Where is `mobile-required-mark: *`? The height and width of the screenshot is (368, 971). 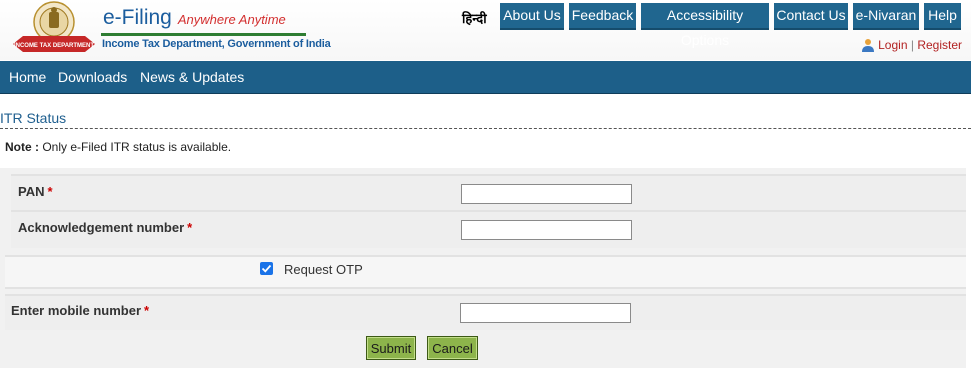
mobile-required-mark: * is located at coordinates (147, 310).